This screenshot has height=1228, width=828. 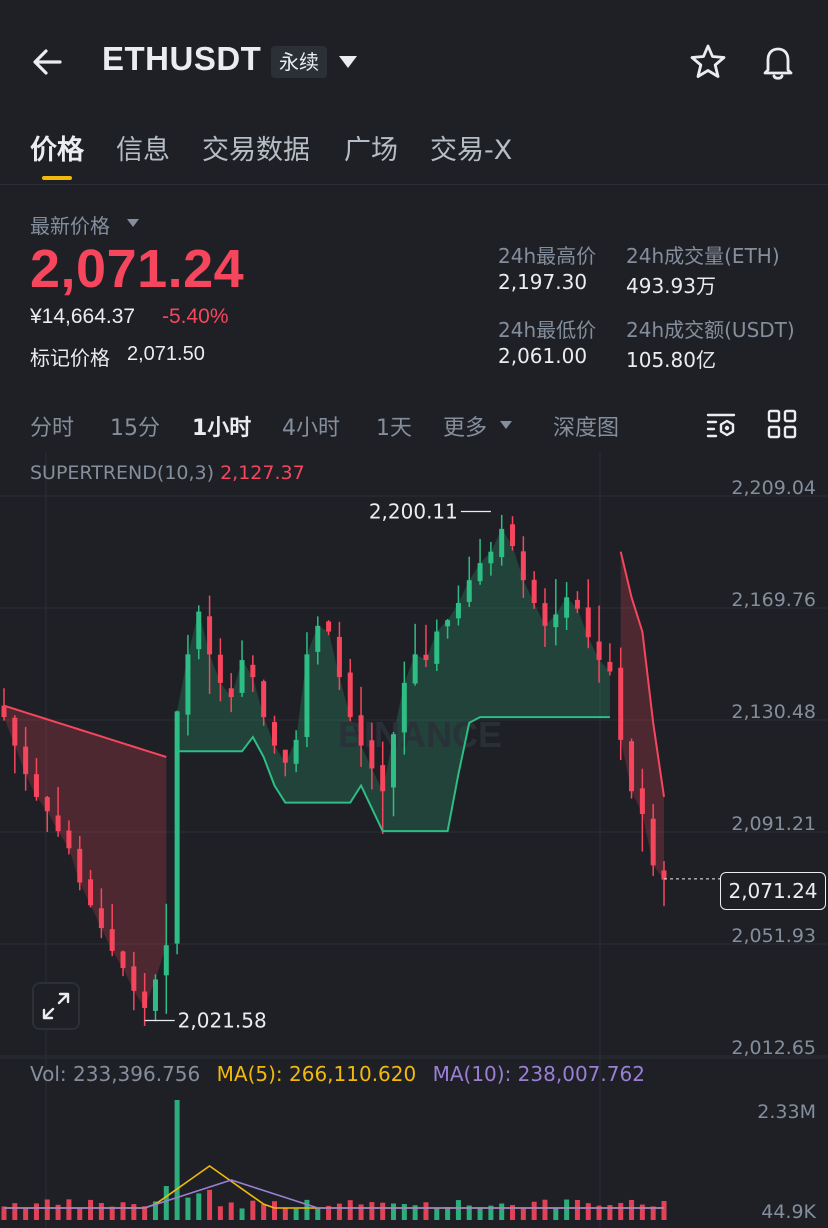 What do you see at coordinates (782, 424) in the screenshot?
I see `layout-grid-icon` at bounding box center [782, 424].